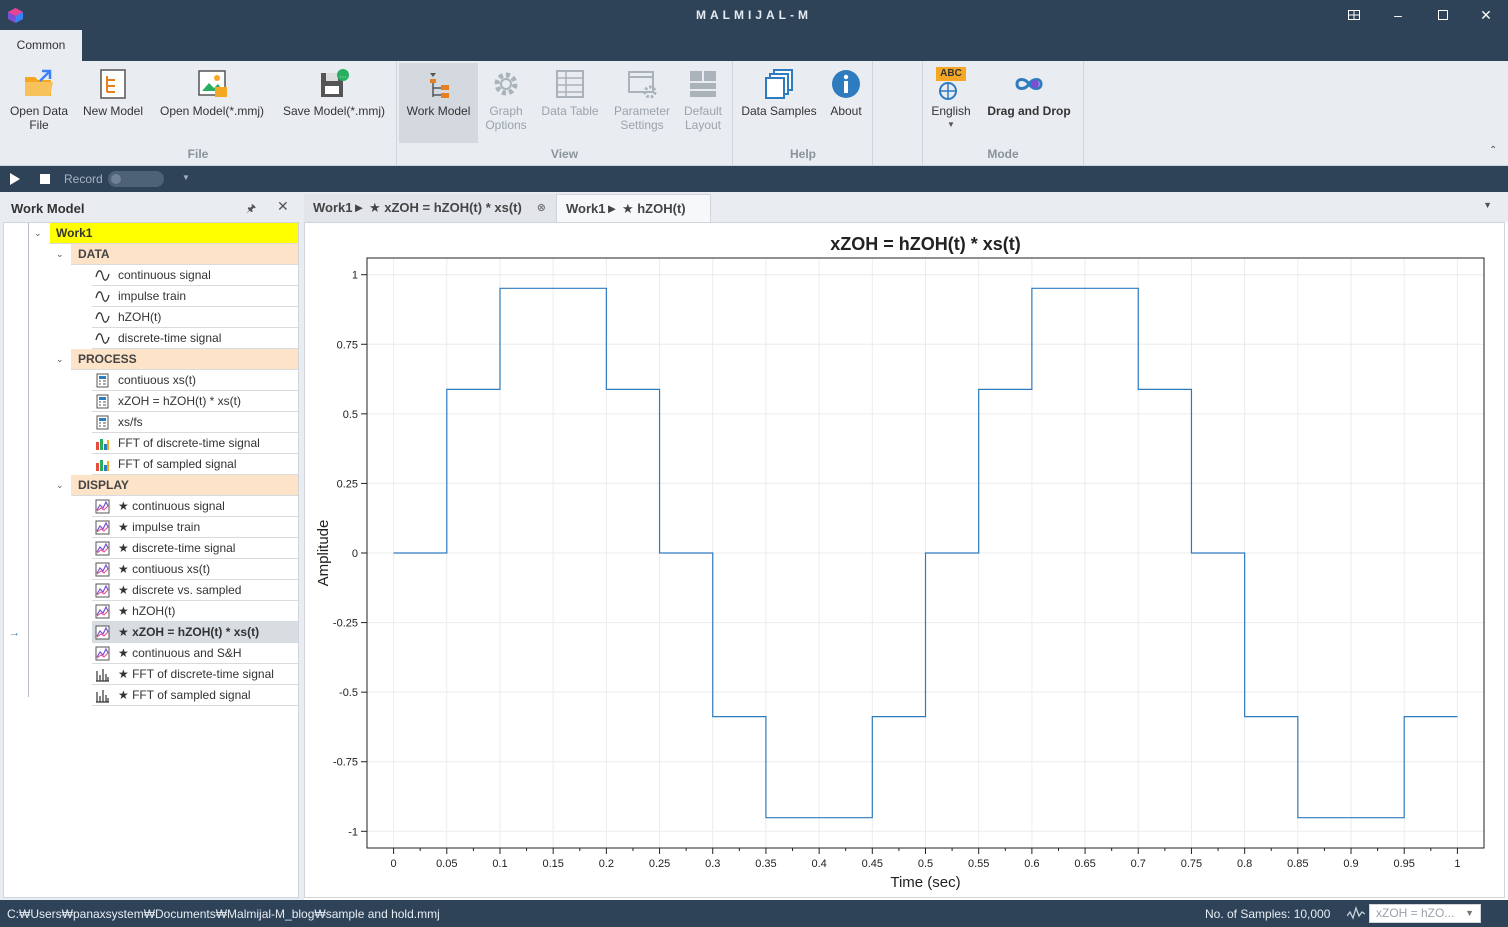 The width and height of the screenshot is (1508, 927). What do you see at coordinates (846, 84) in the screenshot?
I see `info-icon` at bounding box center [846, 84].